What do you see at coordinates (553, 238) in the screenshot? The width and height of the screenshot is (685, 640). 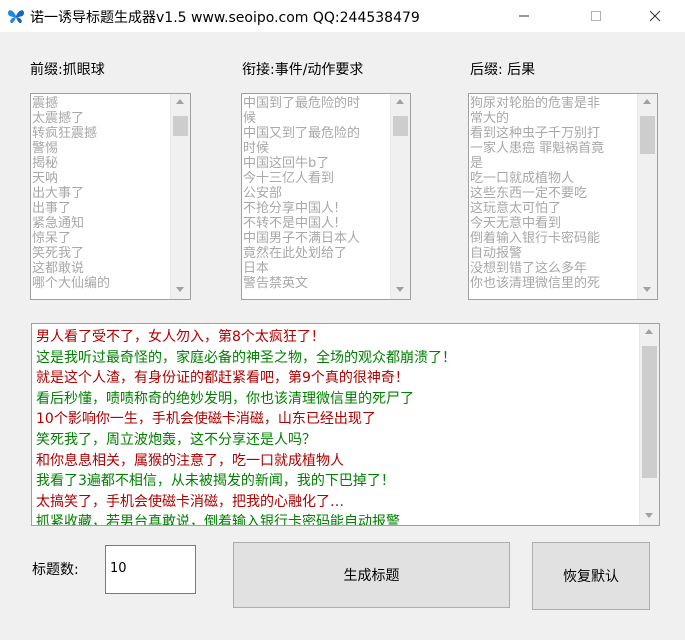 I see `list-item: 倒着输入银行卡密码能` at bounding box center [553, 238].